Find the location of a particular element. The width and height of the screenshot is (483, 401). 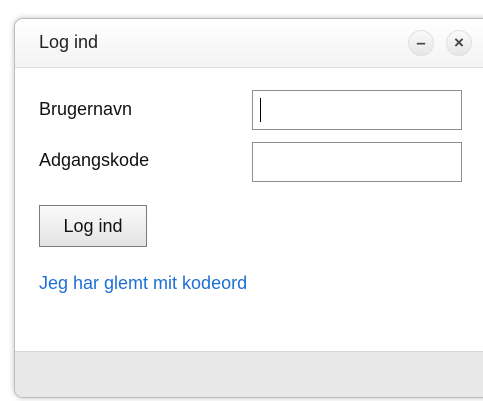

dialog-footer is located at coordinates (249, 374).